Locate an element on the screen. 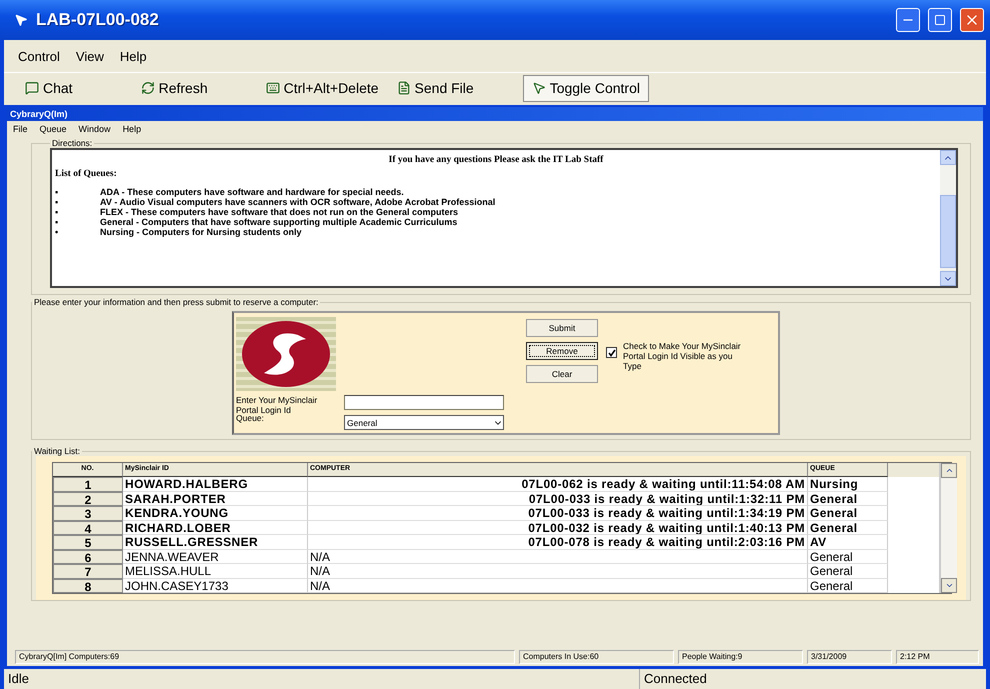 The height and width of the screenshot is (689, 990). row-number: 2 is located at coordinates (88, 499).